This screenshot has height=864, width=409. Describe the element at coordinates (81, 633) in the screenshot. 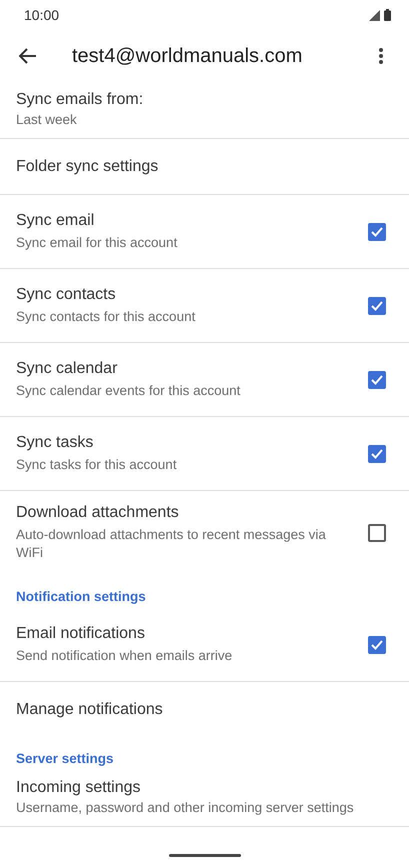

I see `setting-title: Email notifications` at that location.